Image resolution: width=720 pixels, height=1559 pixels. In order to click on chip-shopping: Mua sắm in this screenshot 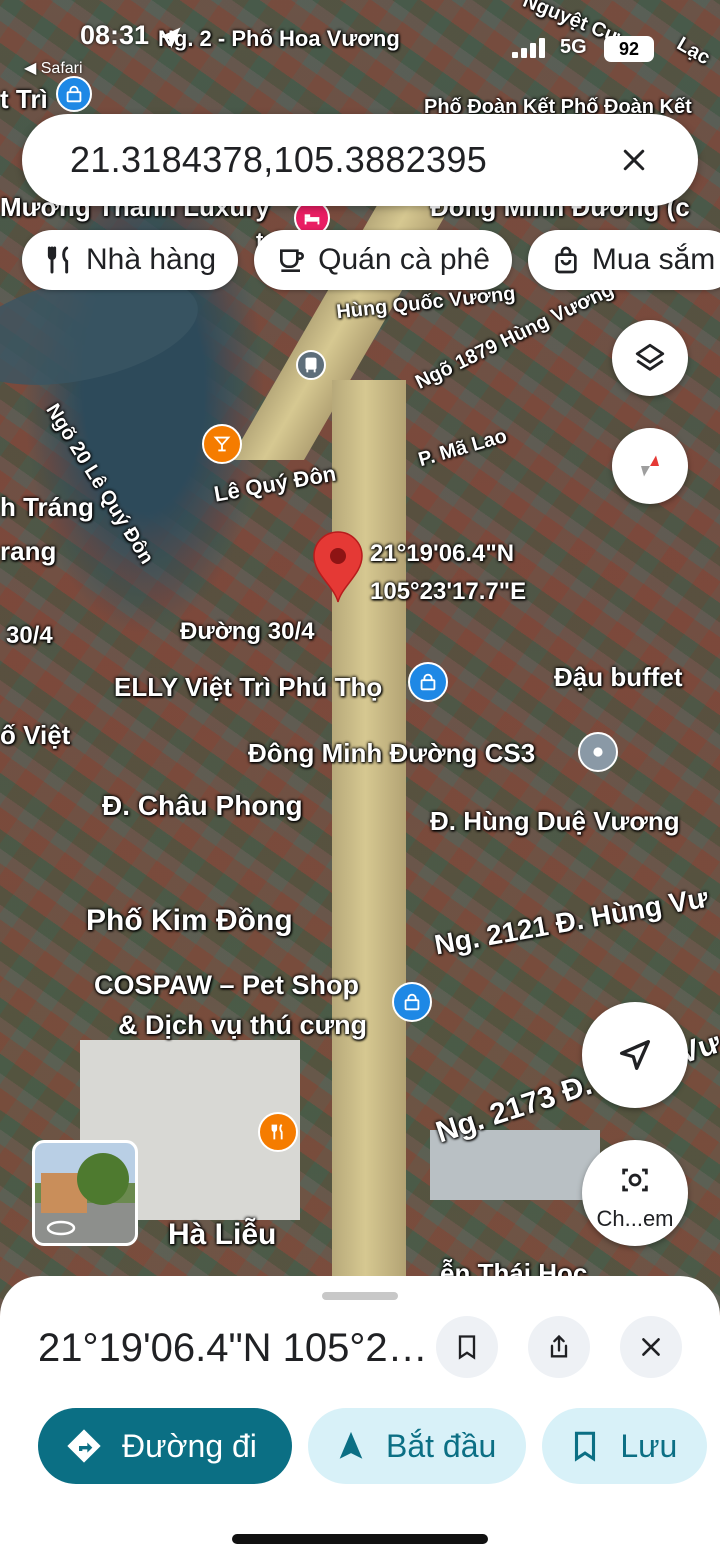, I will do `click(623, 260)`.